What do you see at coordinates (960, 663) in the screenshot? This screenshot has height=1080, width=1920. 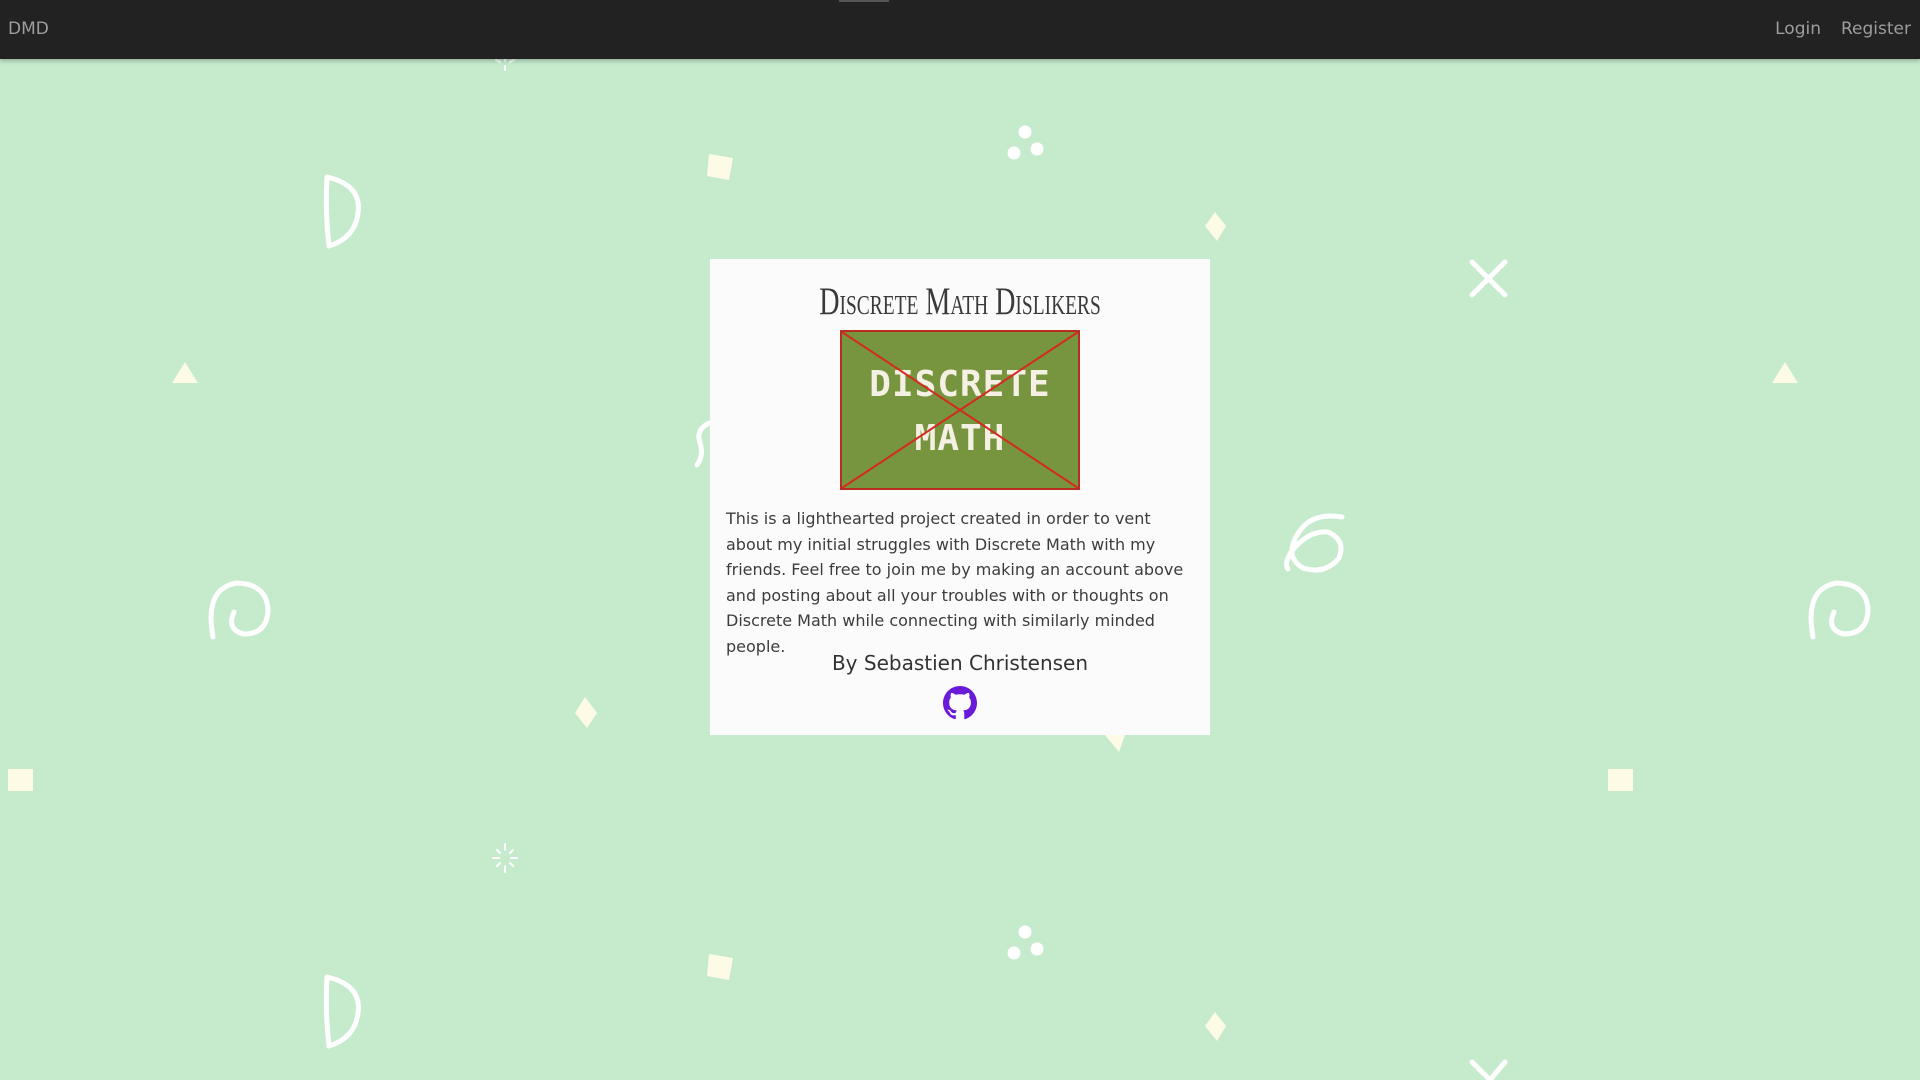 I see `author-credit: By Sebastien Christensen` at bounding box center [960, 663].